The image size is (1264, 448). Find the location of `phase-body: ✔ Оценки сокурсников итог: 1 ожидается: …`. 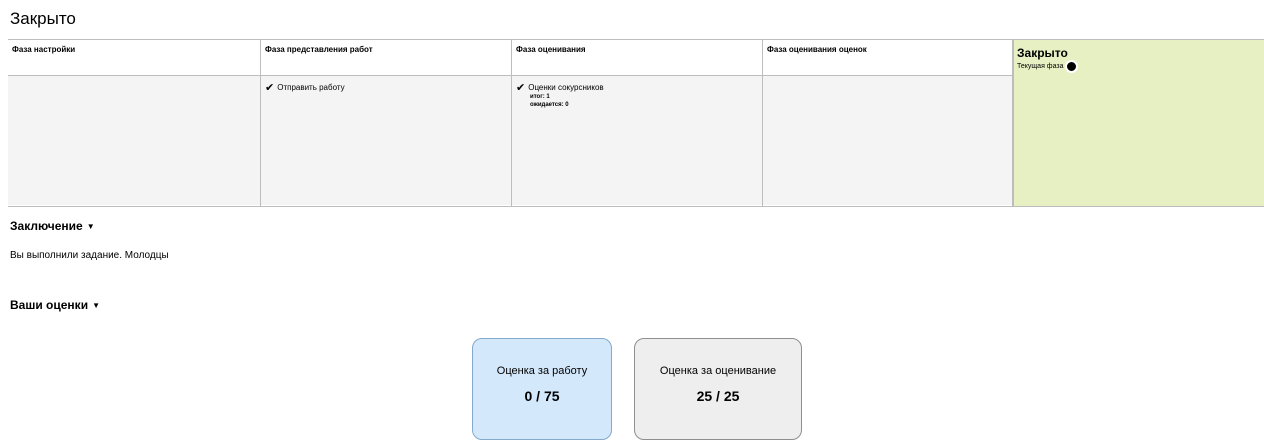

phase-body: ✔ Оценки сокурсников итог: 1 ожидается: … is located at coordinates (637, 140).